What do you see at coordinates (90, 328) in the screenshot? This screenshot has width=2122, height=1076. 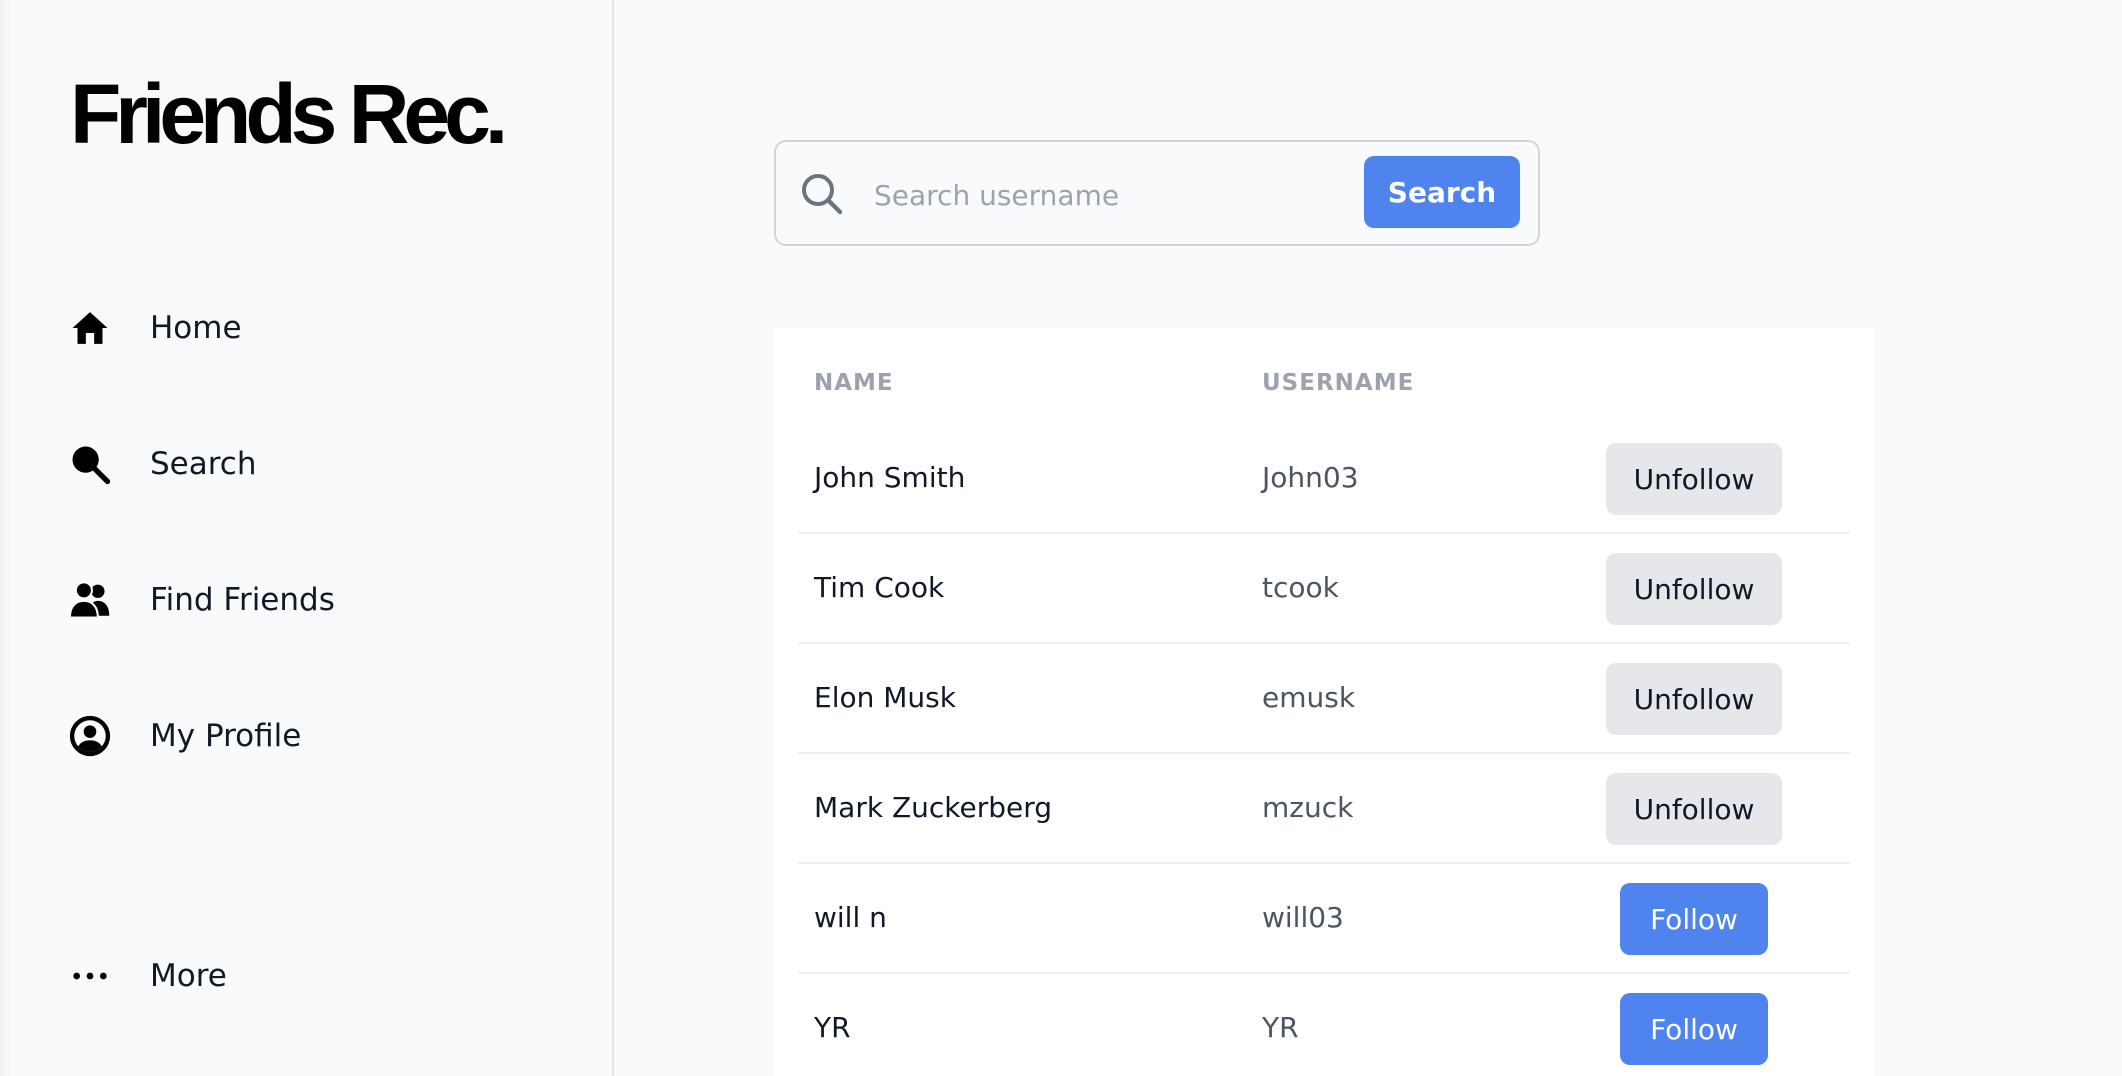 I see `home-icon` at bounding box center [90, 328].